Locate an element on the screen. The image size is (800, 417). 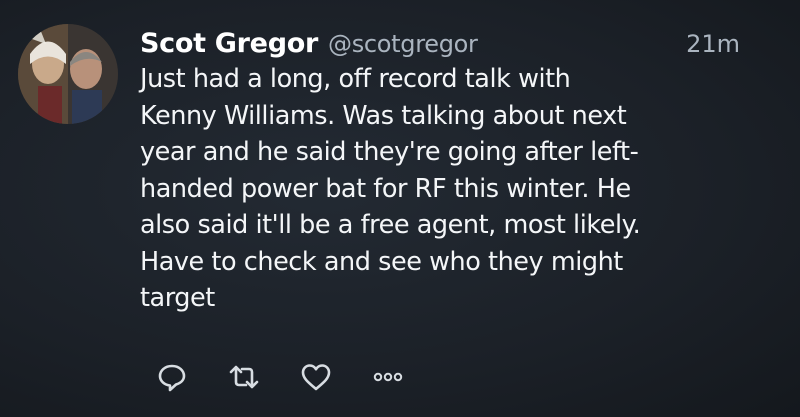
like-button is located at coordinates (316, 377).